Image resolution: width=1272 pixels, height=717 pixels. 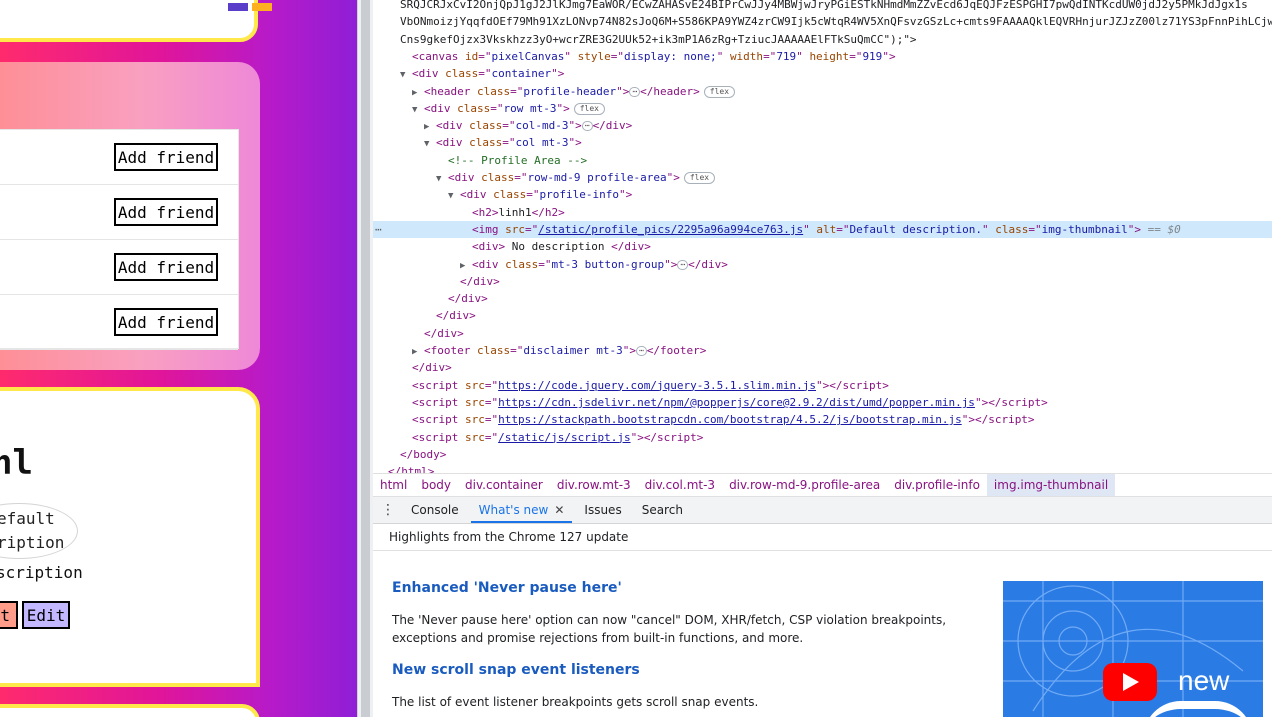 I want to click on devtools-splitter, so click(x=365, y=358).